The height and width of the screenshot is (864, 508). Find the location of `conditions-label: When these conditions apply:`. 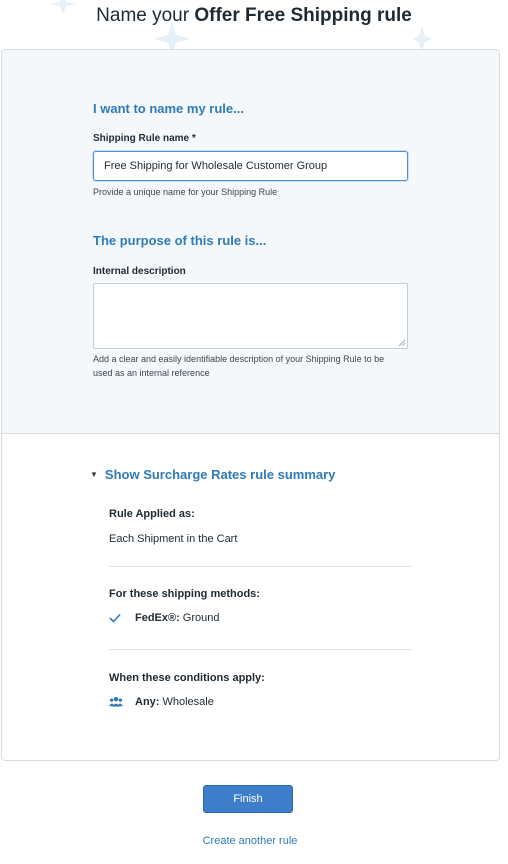

conditions-label: When these conditions apply: is located at coordinates (187, 678).